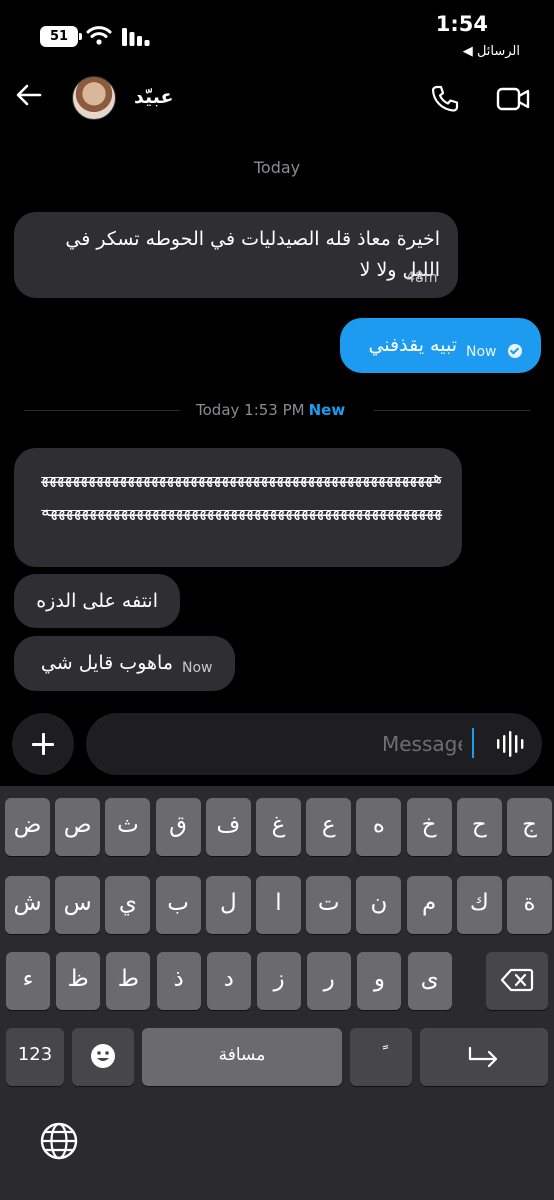 This screenshot has width=554, height=1200. I want to click on key-row1-7: ه, so click(379, 827).